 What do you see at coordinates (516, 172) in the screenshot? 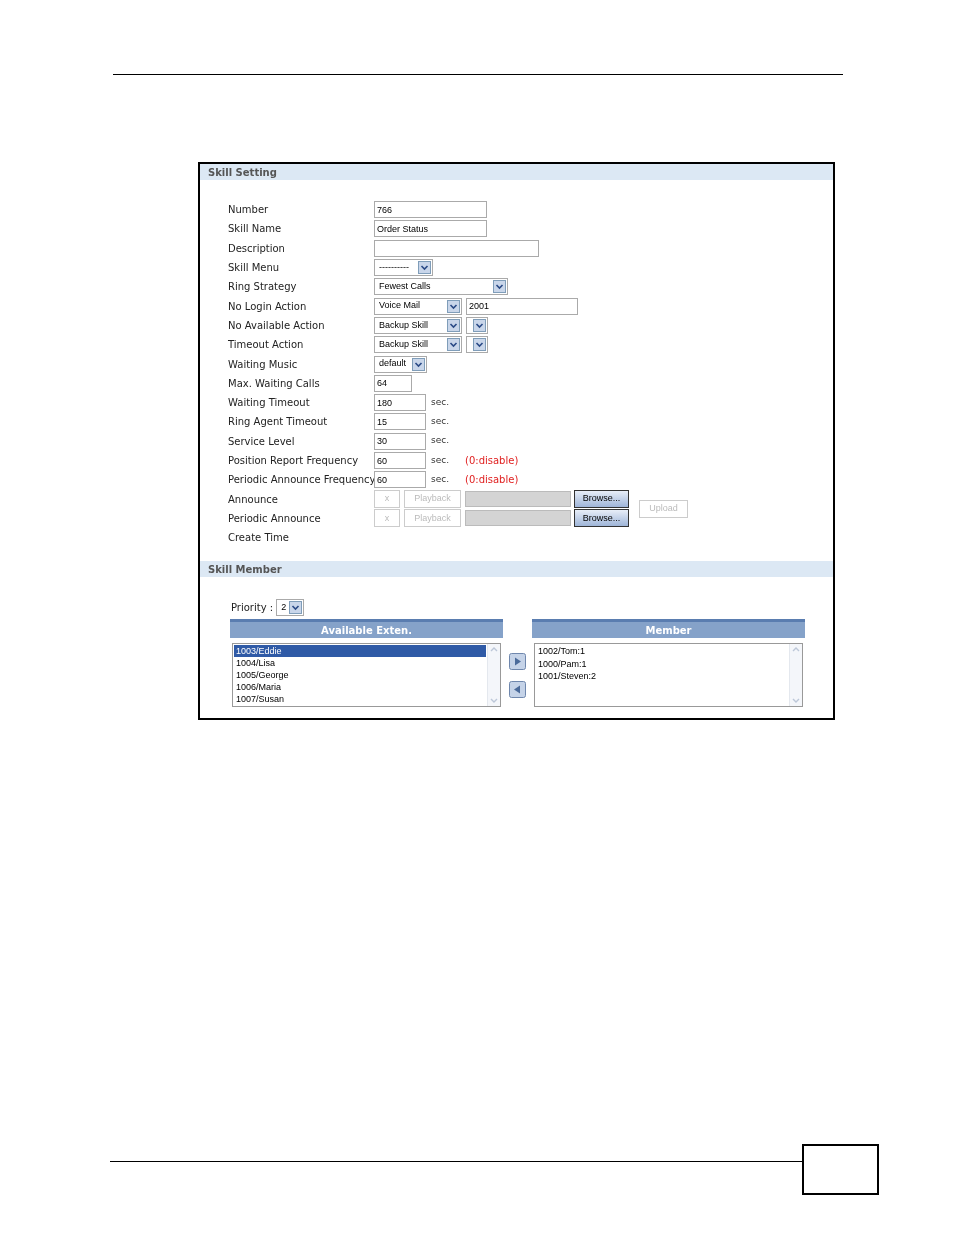
I see `section-header: Skill Setting` at bounding box center [516, 172].